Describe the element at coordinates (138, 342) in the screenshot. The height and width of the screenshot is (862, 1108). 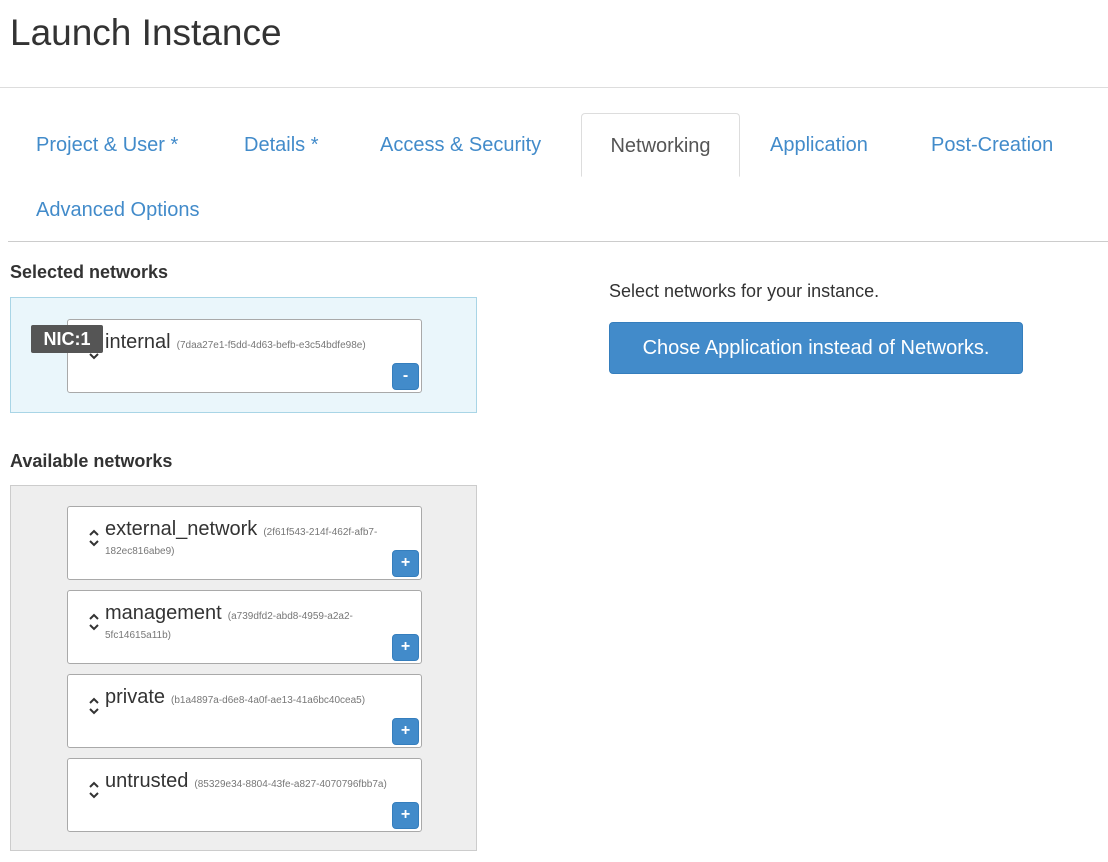
I see `network-name: internal` at that location.